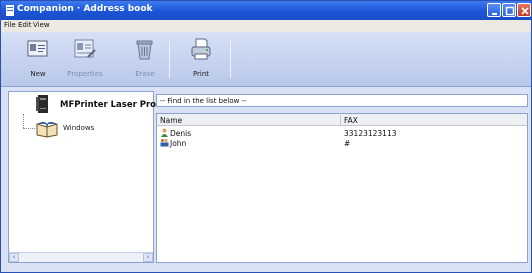 The width and height of the screenshot is (532, 273). I want to click on print-button: Print, so click(201, 57).